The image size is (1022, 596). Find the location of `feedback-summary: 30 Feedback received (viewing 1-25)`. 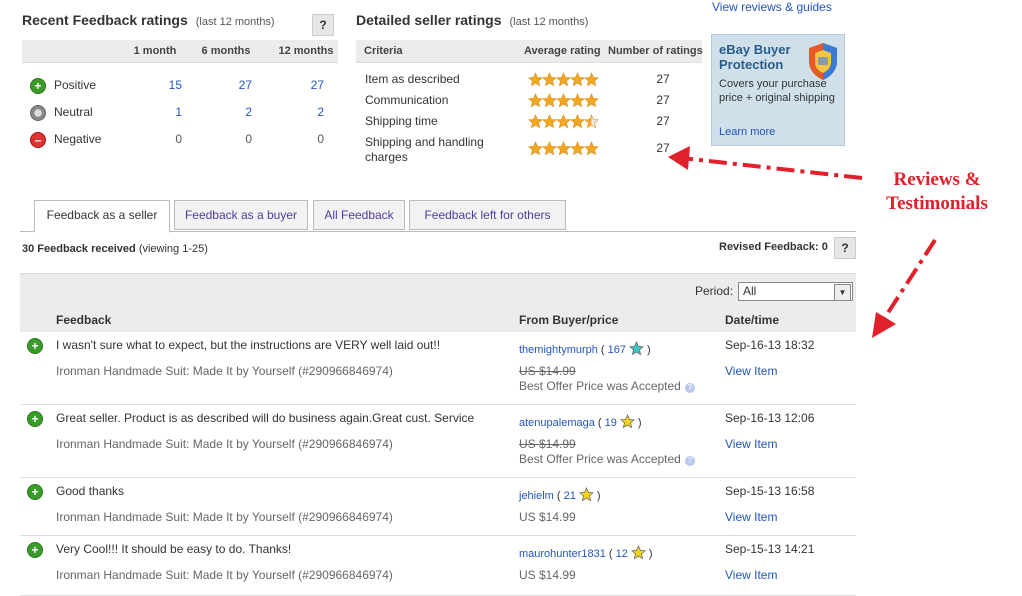

feedback-summary: 30 Feedback received (viewing 1-25) is located at coordinates (115, 249).